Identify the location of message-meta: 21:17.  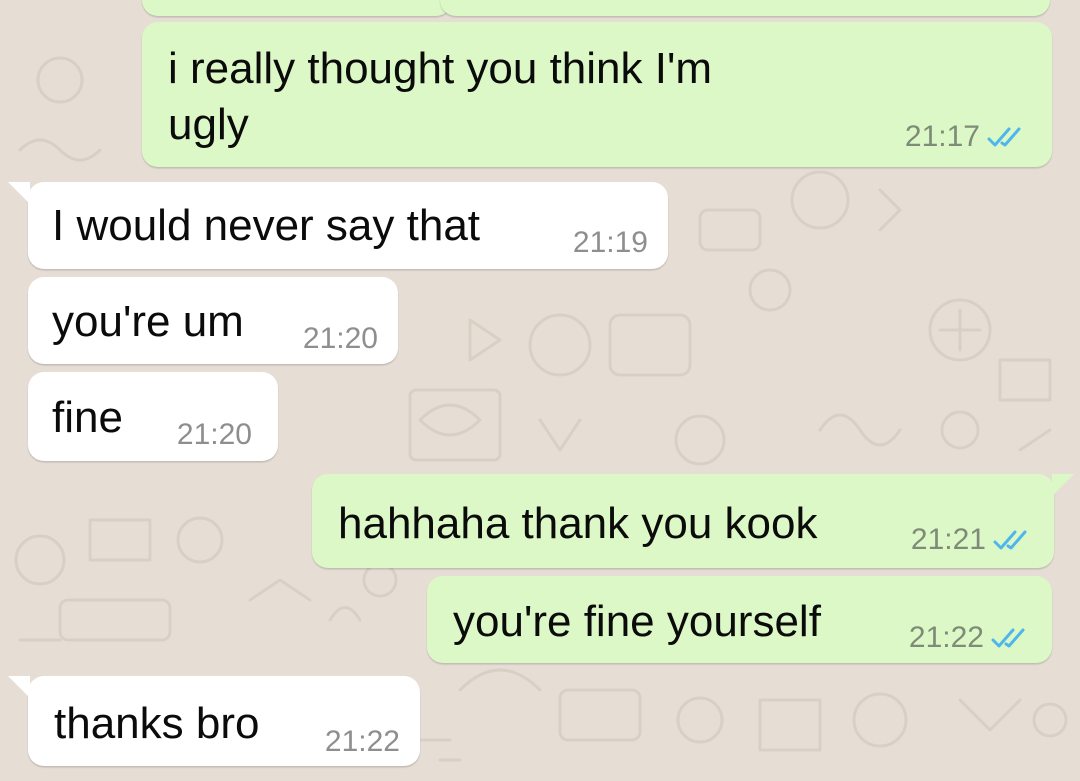
(967, 137).